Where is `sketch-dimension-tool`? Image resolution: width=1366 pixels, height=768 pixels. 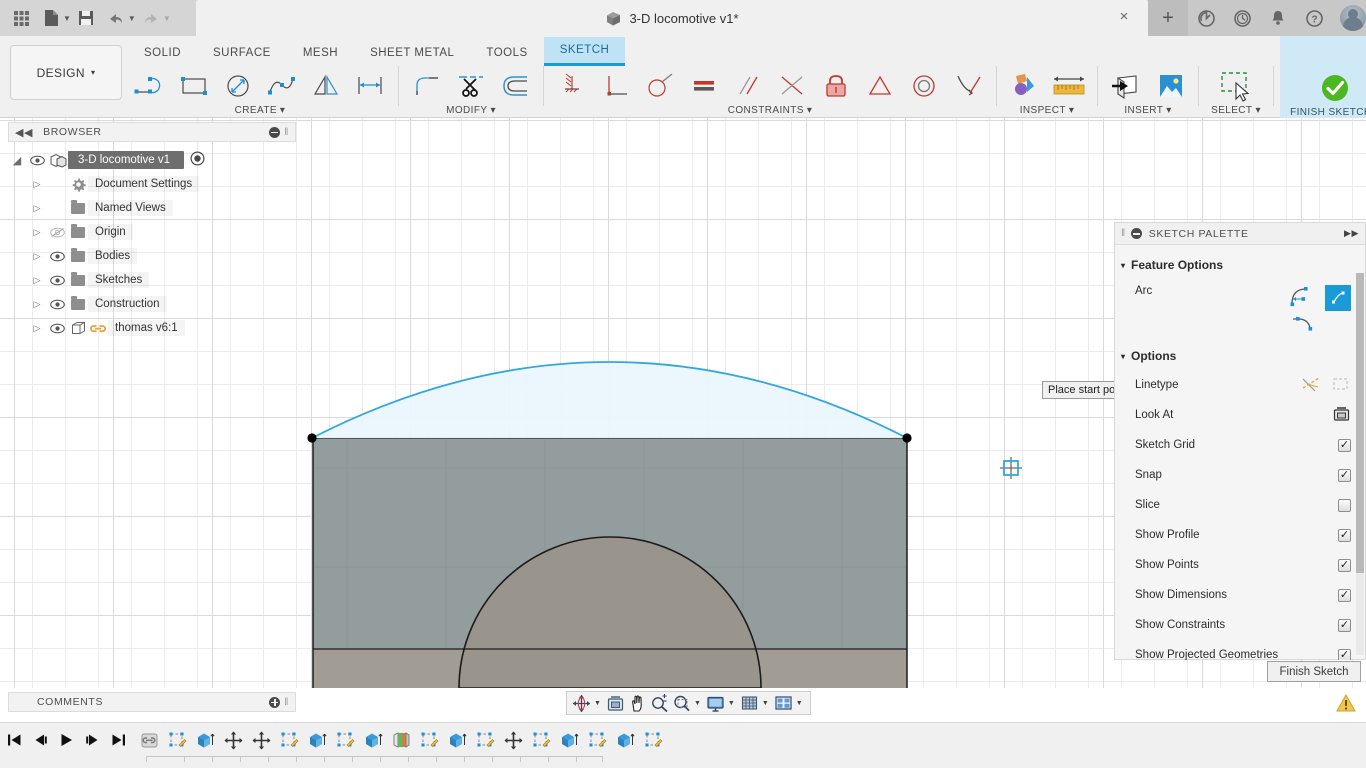 sketch-dimension-tool is located at coordinates (370, 86).